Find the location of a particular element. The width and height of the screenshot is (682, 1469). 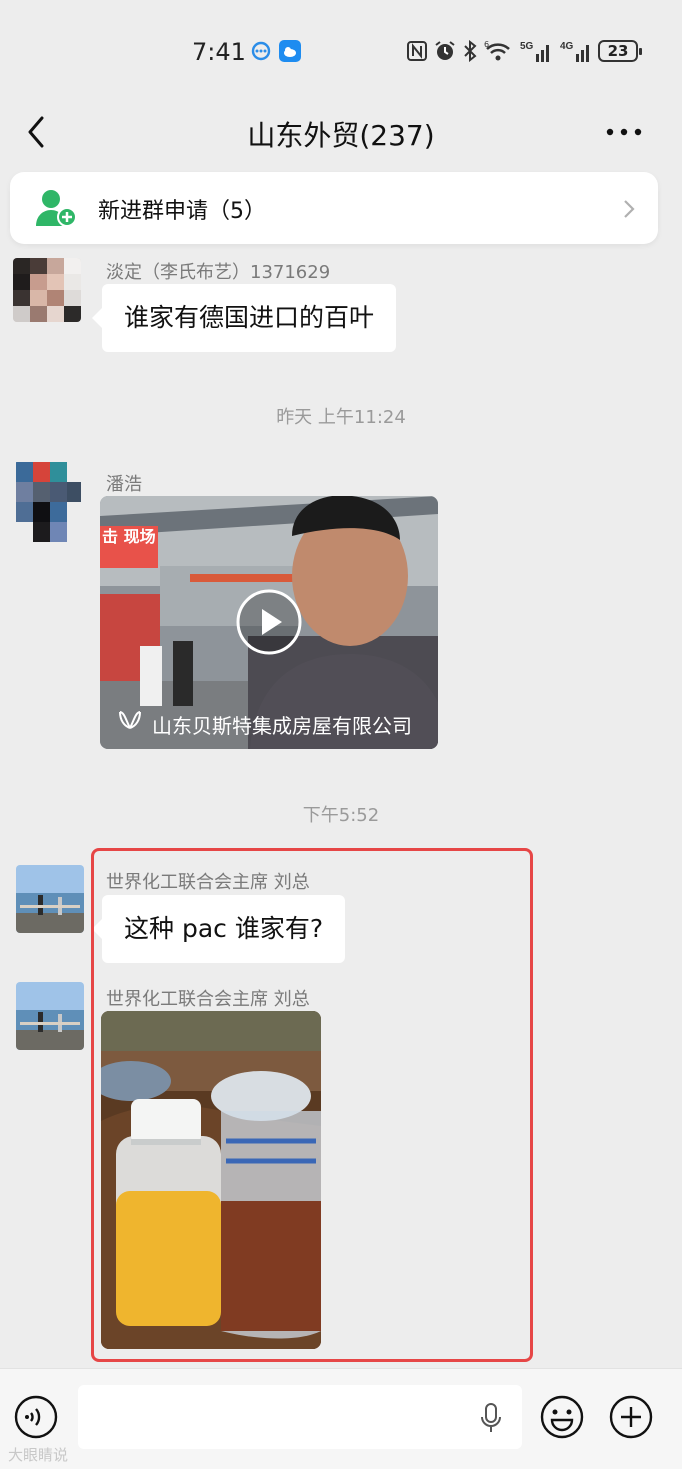

play-icon is located at coordinates (269, 622).